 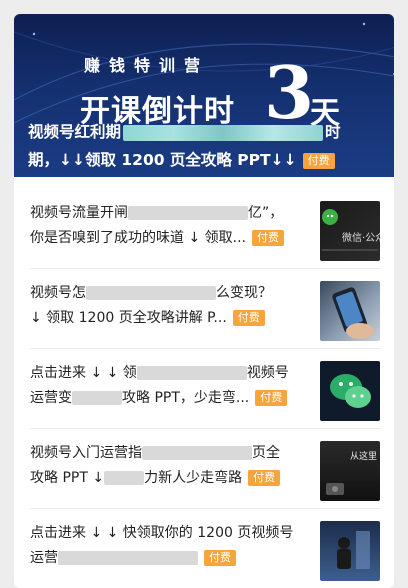 What do you see at coordinates (333, 132) in the screenshot?
I see `hero-title-part2: 时` at bounding box center [333, 132].